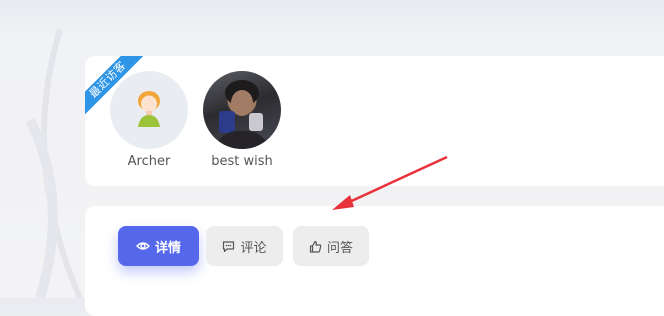 This screenshot has width=664, height=316. Describe the element at coordinates (142, 246) in the screenshot. I see `eye-icon` at that location.